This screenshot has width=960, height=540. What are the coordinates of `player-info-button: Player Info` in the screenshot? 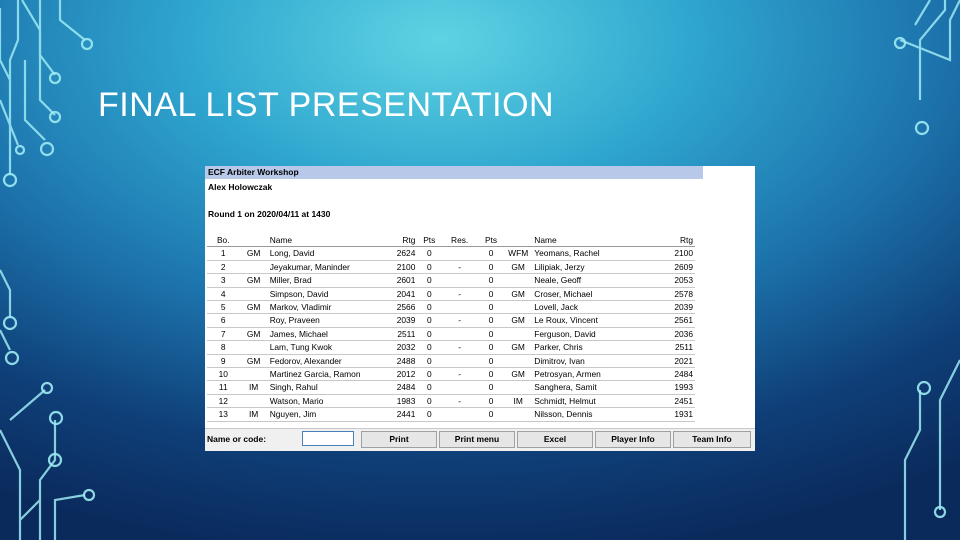 It's located at (633, 439).